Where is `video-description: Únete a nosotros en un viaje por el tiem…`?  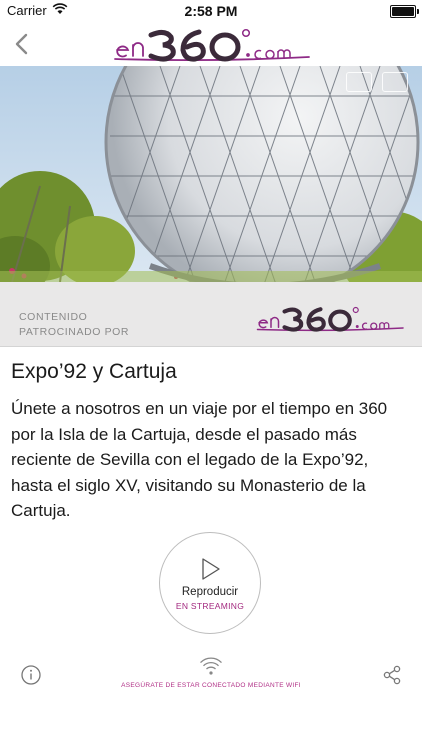 video-description: Únete a nosotros en un viaje por el tiem… is located at coordinates (199, 459).